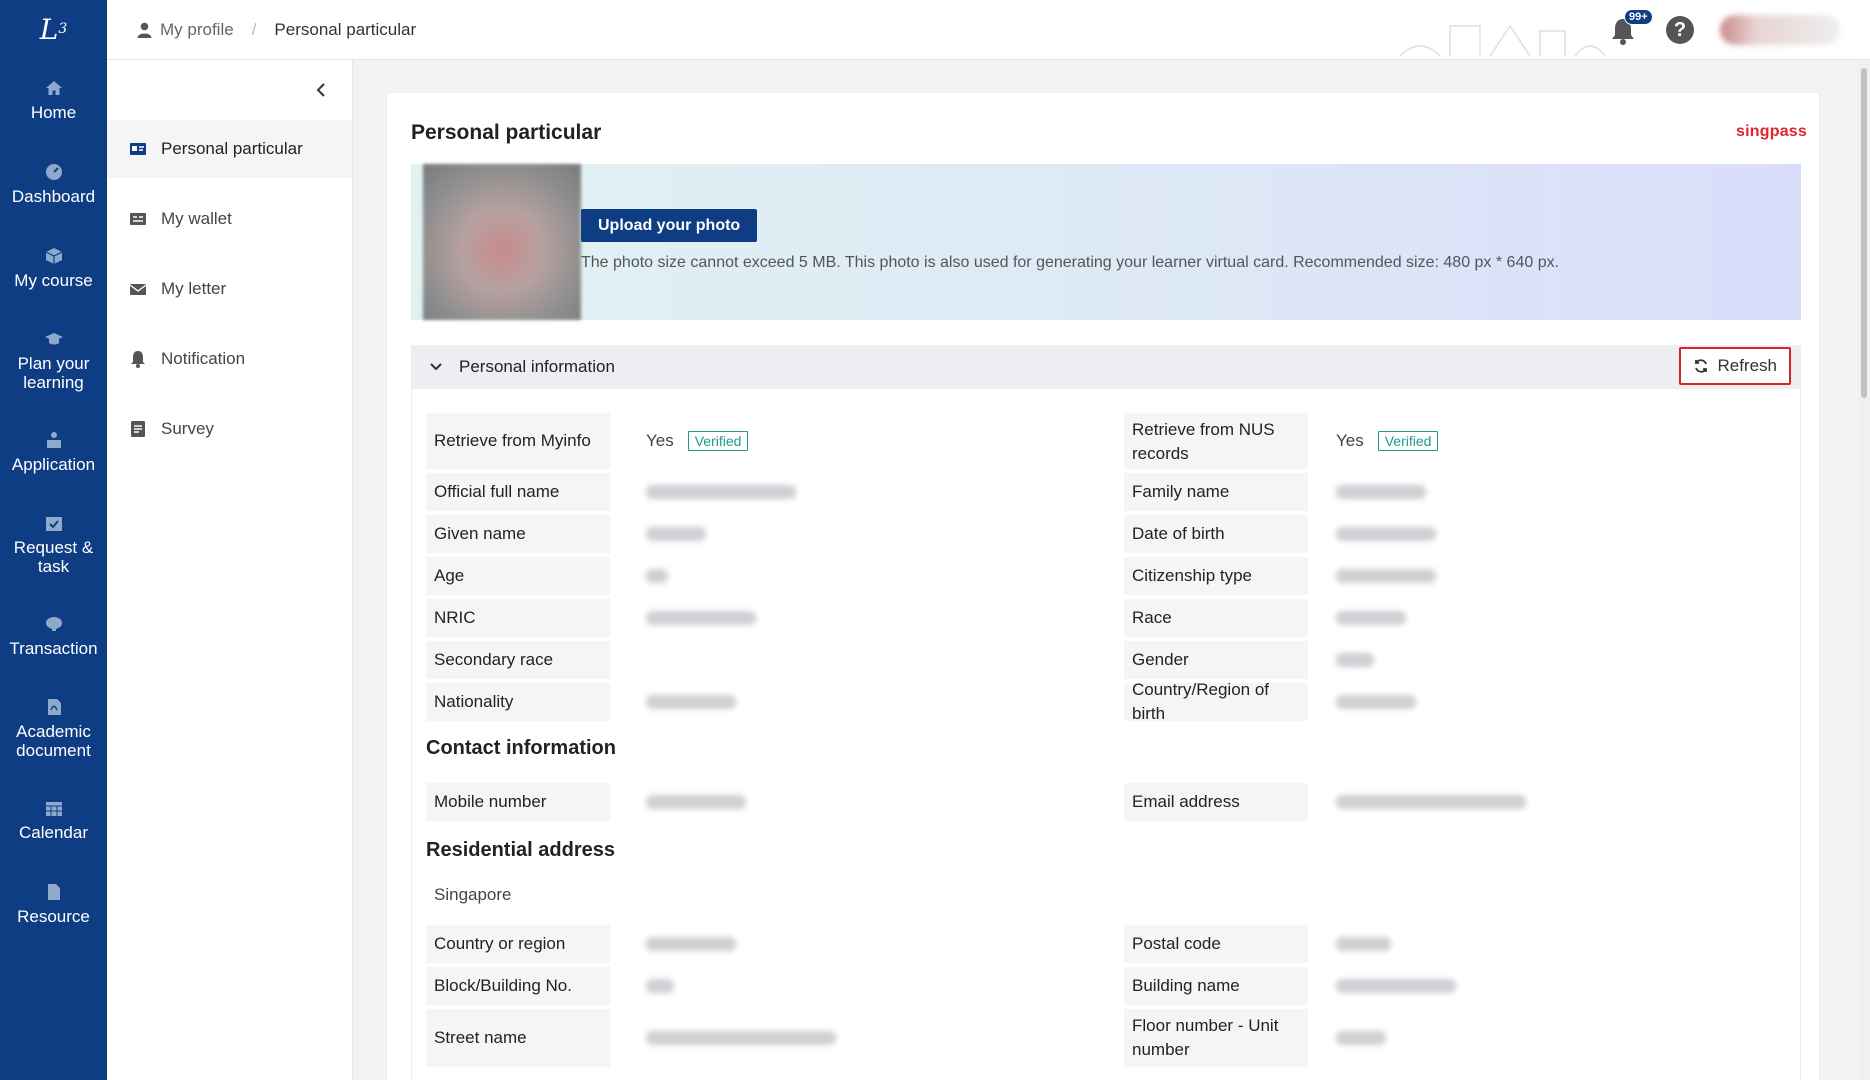 The height and width of the screenshot is (1080, 1870). What do you see at coordinates (518, 702) in the screenshot?
I see `field-label: Nationality` at bounding box center [518, 702].